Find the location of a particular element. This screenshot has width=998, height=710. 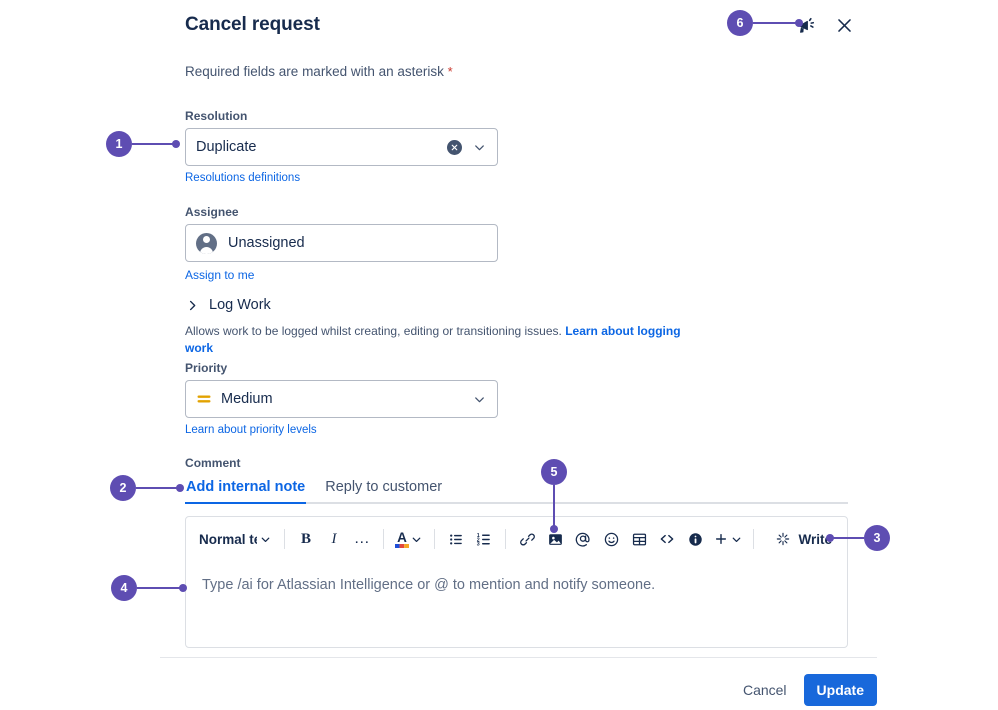

ai-sparkle-icon is located at coordinates (783, 539).